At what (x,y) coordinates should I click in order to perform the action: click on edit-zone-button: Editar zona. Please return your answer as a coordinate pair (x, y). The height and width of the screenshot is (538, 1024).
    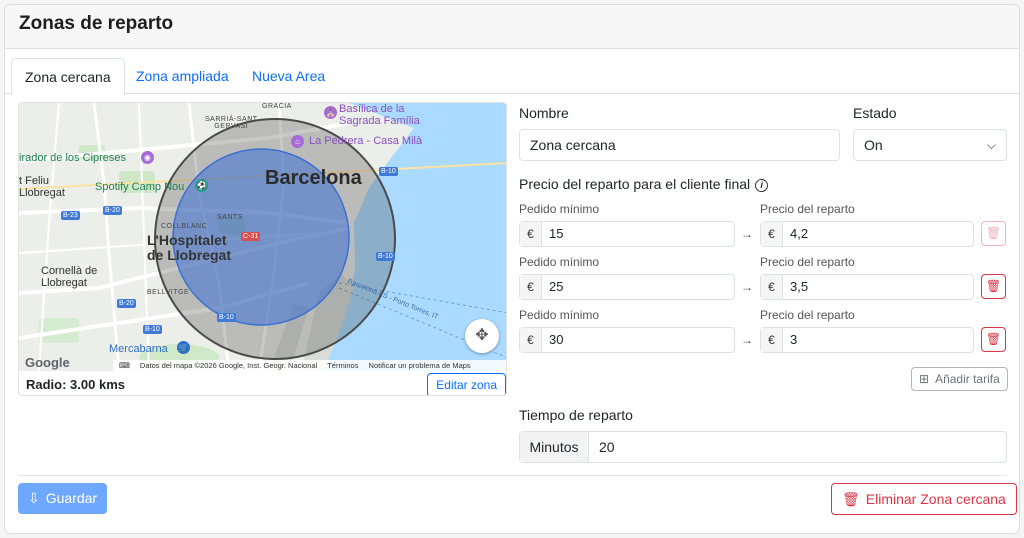
    Looking at the image, I should click on (466, 384).